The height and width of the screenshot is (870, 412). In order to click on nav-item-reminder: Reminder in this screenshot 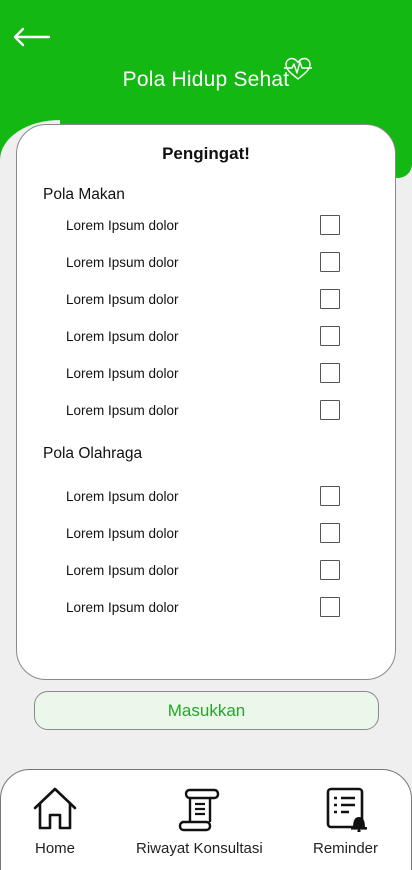, I will do `click(345, 821)`.